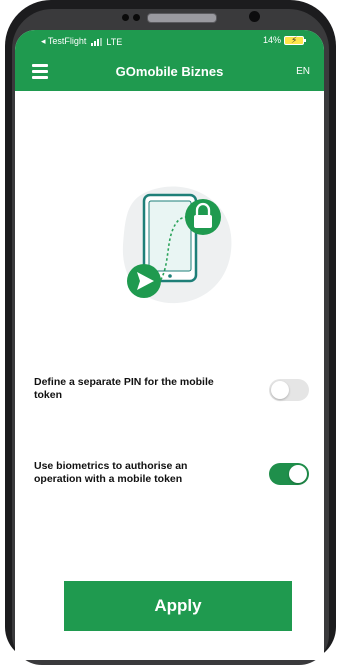 The height and width of the screenshot is (665, 339). I want to click on send-arrow-icon, so click(144, 281).